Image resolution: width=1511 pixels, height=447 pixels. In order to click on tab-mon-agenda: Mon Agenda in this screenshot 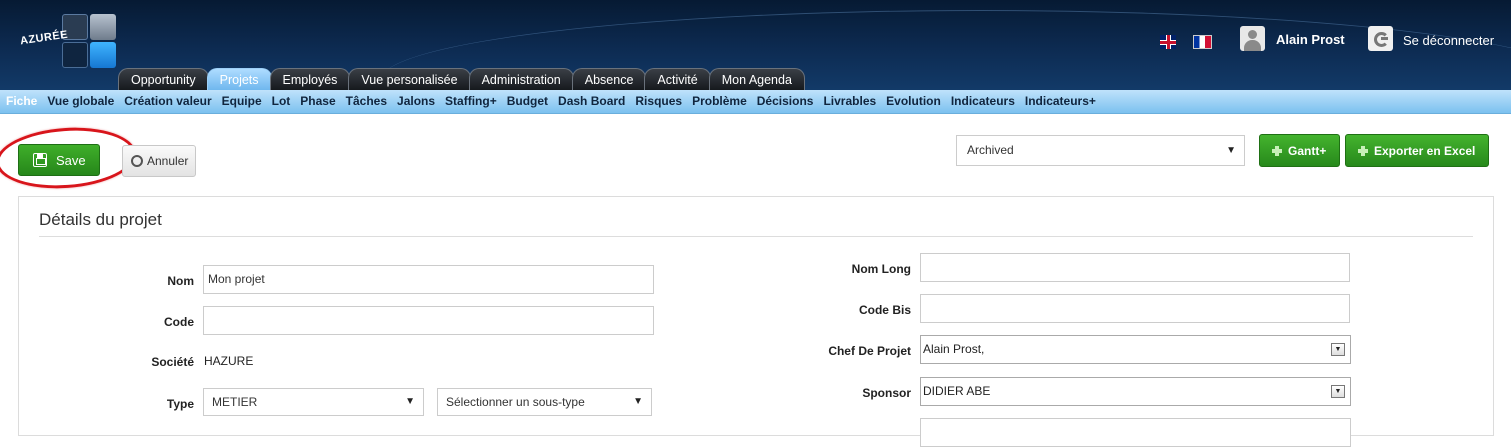, I will do `click(756, 79)`.